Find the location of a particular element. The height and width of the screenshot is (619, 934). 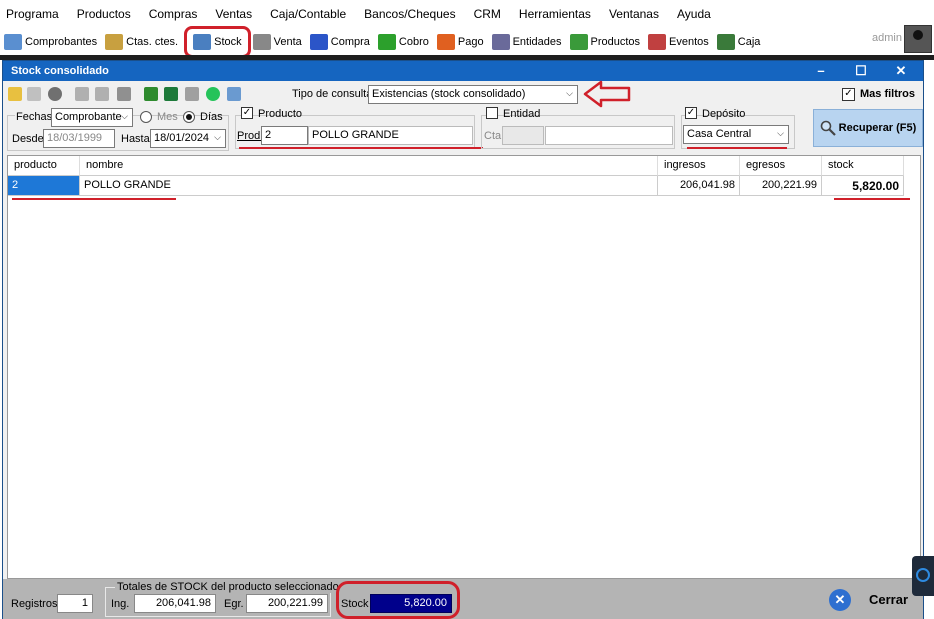

menu-bancos-cheques: Bancos/Cheques is located at coordinates (409, 14).